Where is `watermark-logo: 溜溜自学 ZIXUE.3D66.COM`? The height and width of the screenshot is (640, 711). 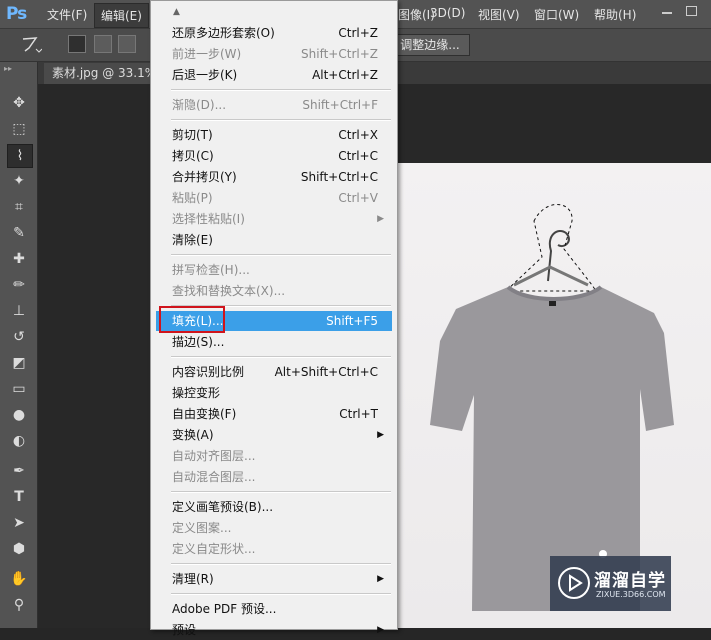 watermark-logo: 溜溜自学 ZIXUE.3D66.COM is located at coordinates (610, 583).